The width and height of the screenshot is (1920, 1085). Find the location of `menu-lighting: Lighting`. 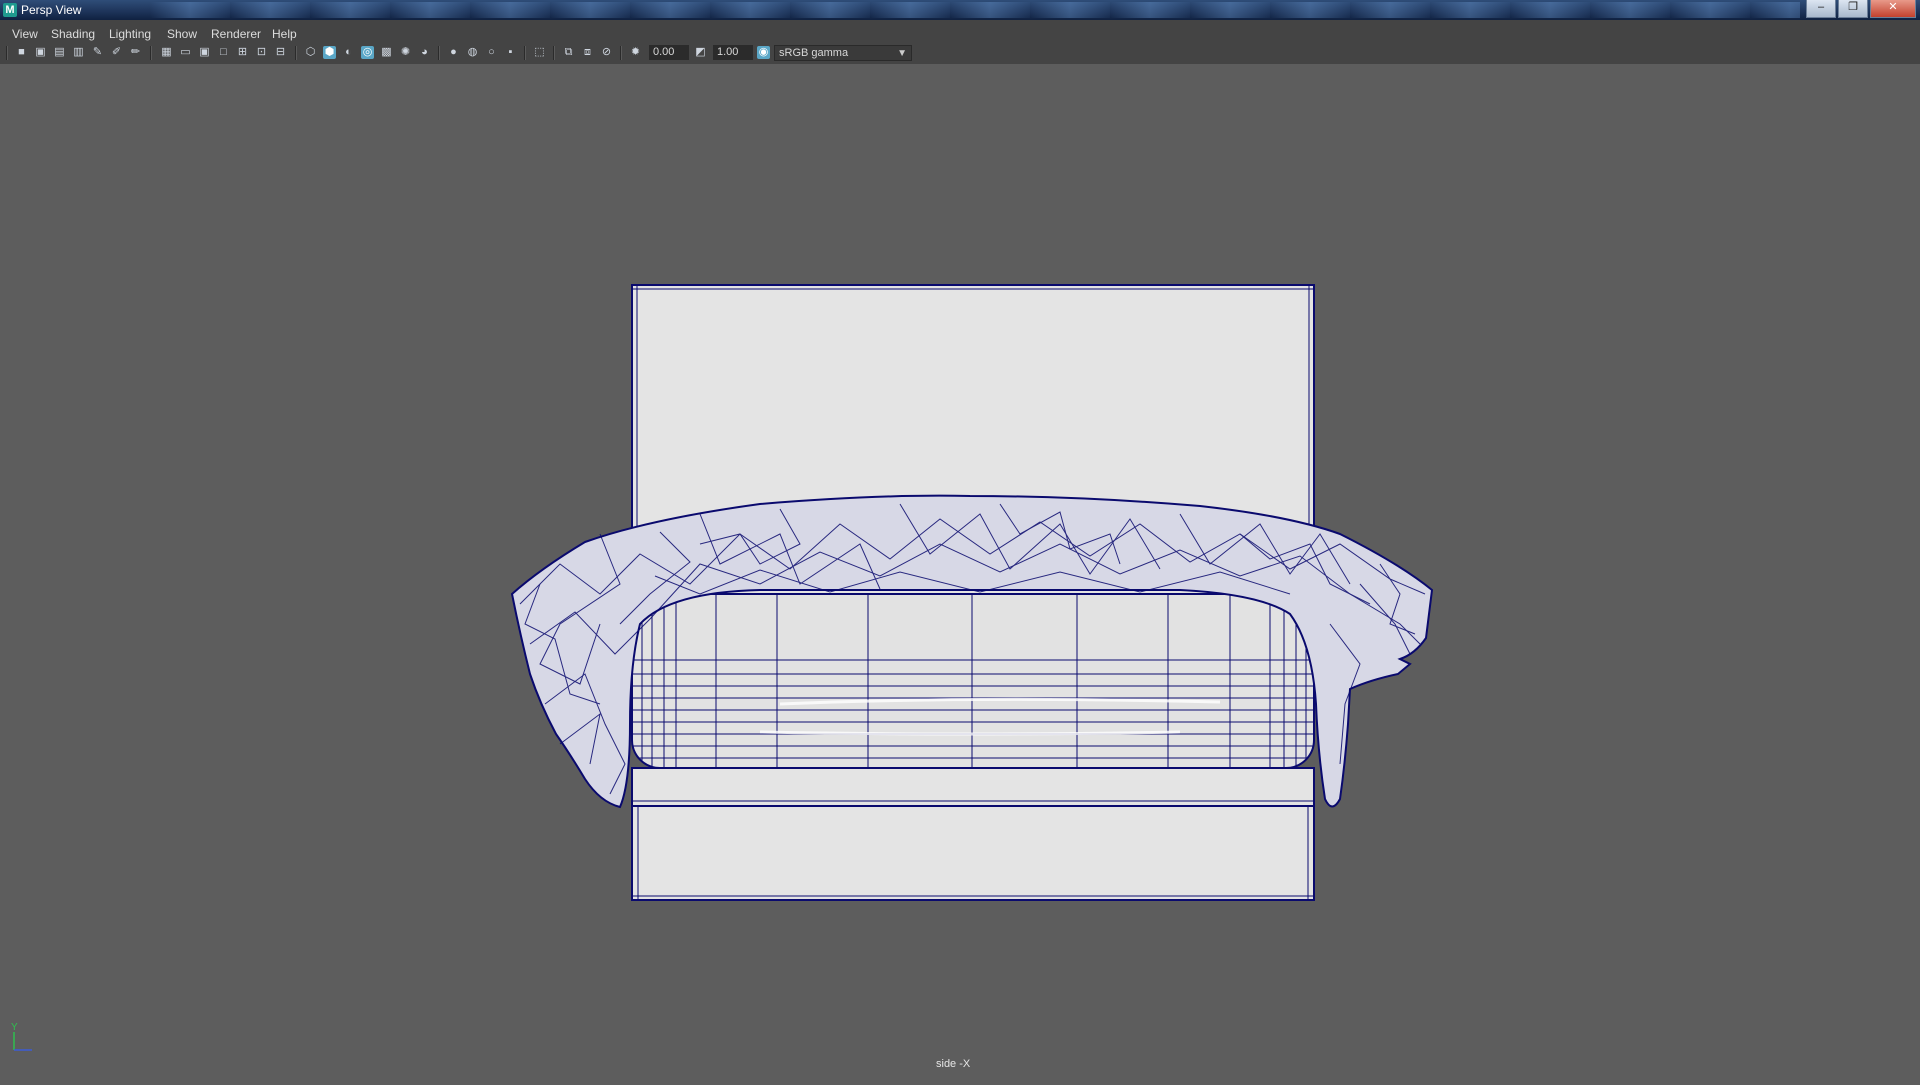

menu-lighting: Lighting is located at coordinates (130, 34).